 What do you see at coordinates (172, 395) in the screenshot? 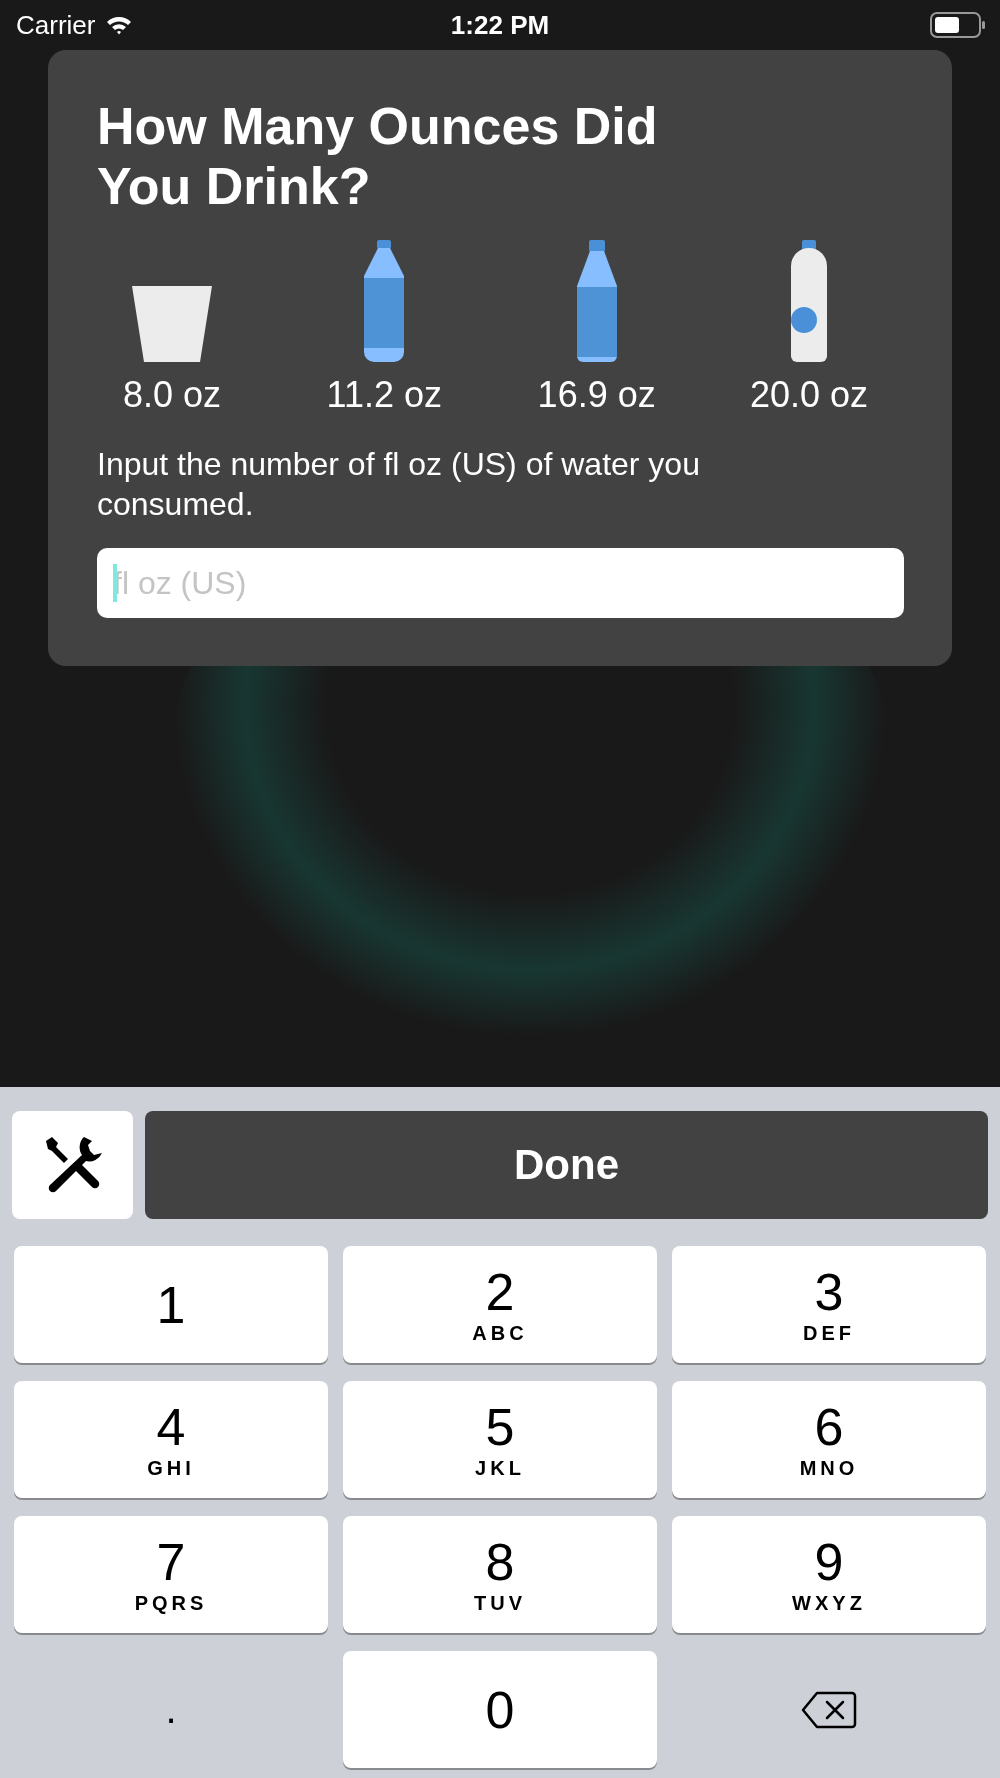
I see `ounce-label: 8.0 oz` at bounding box center [172, 395].